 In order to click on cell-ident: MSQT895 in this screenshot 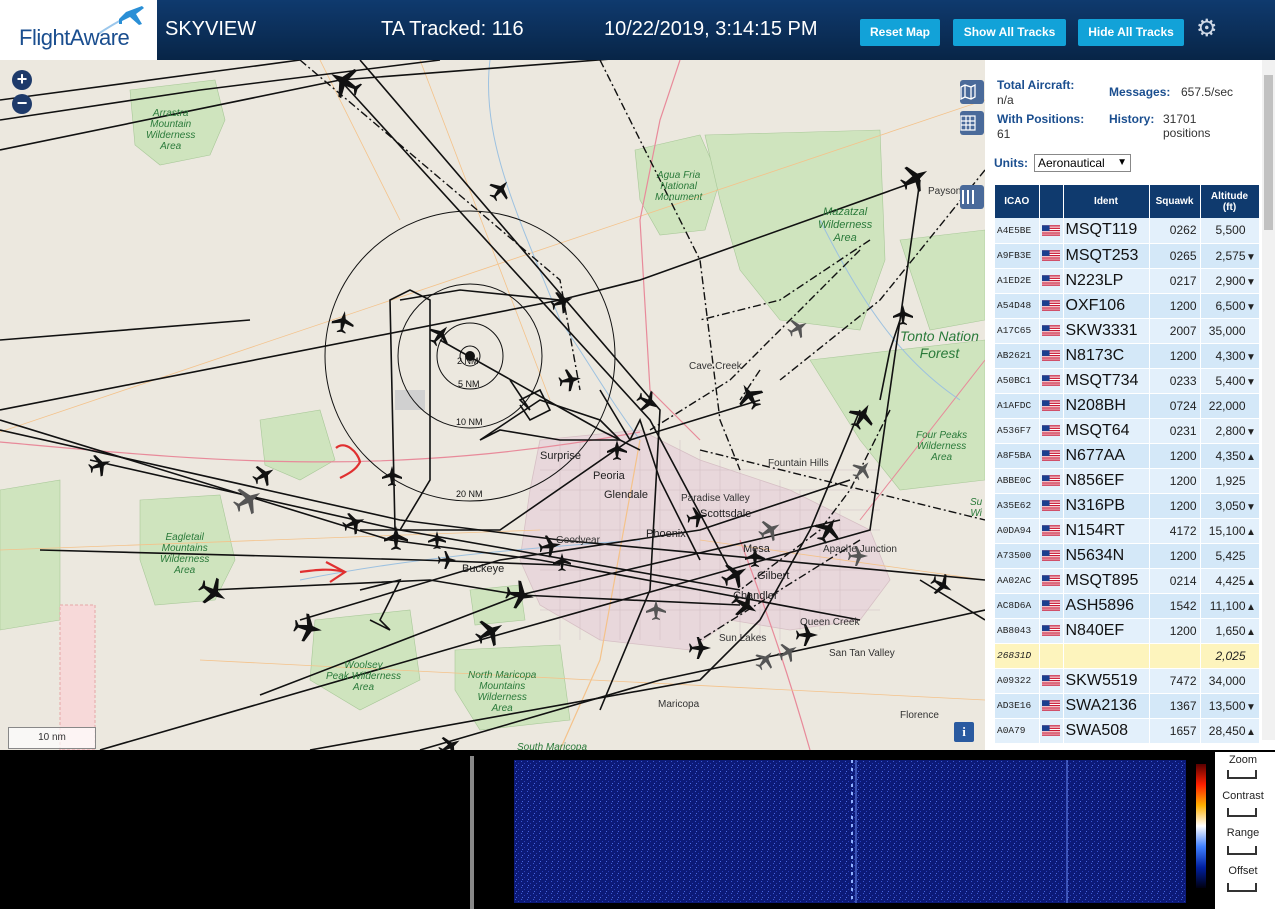, I will do `click(1106, 581)`.